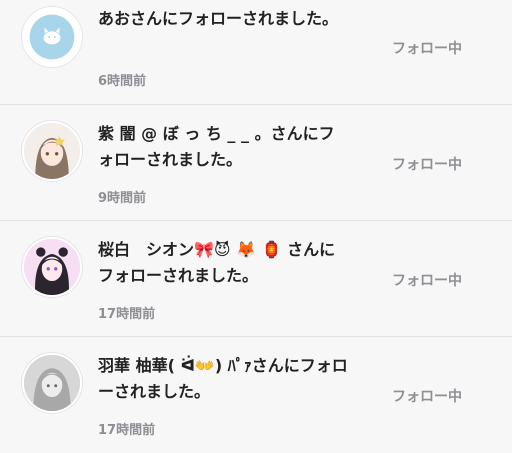  What do you see at coordinates (216, 146) in the screenshot?
I see `notification-message: 紫 闇 @ ぼ っ ち _ _ 。さんにフォローされました。` at bounding box center [216, 146].